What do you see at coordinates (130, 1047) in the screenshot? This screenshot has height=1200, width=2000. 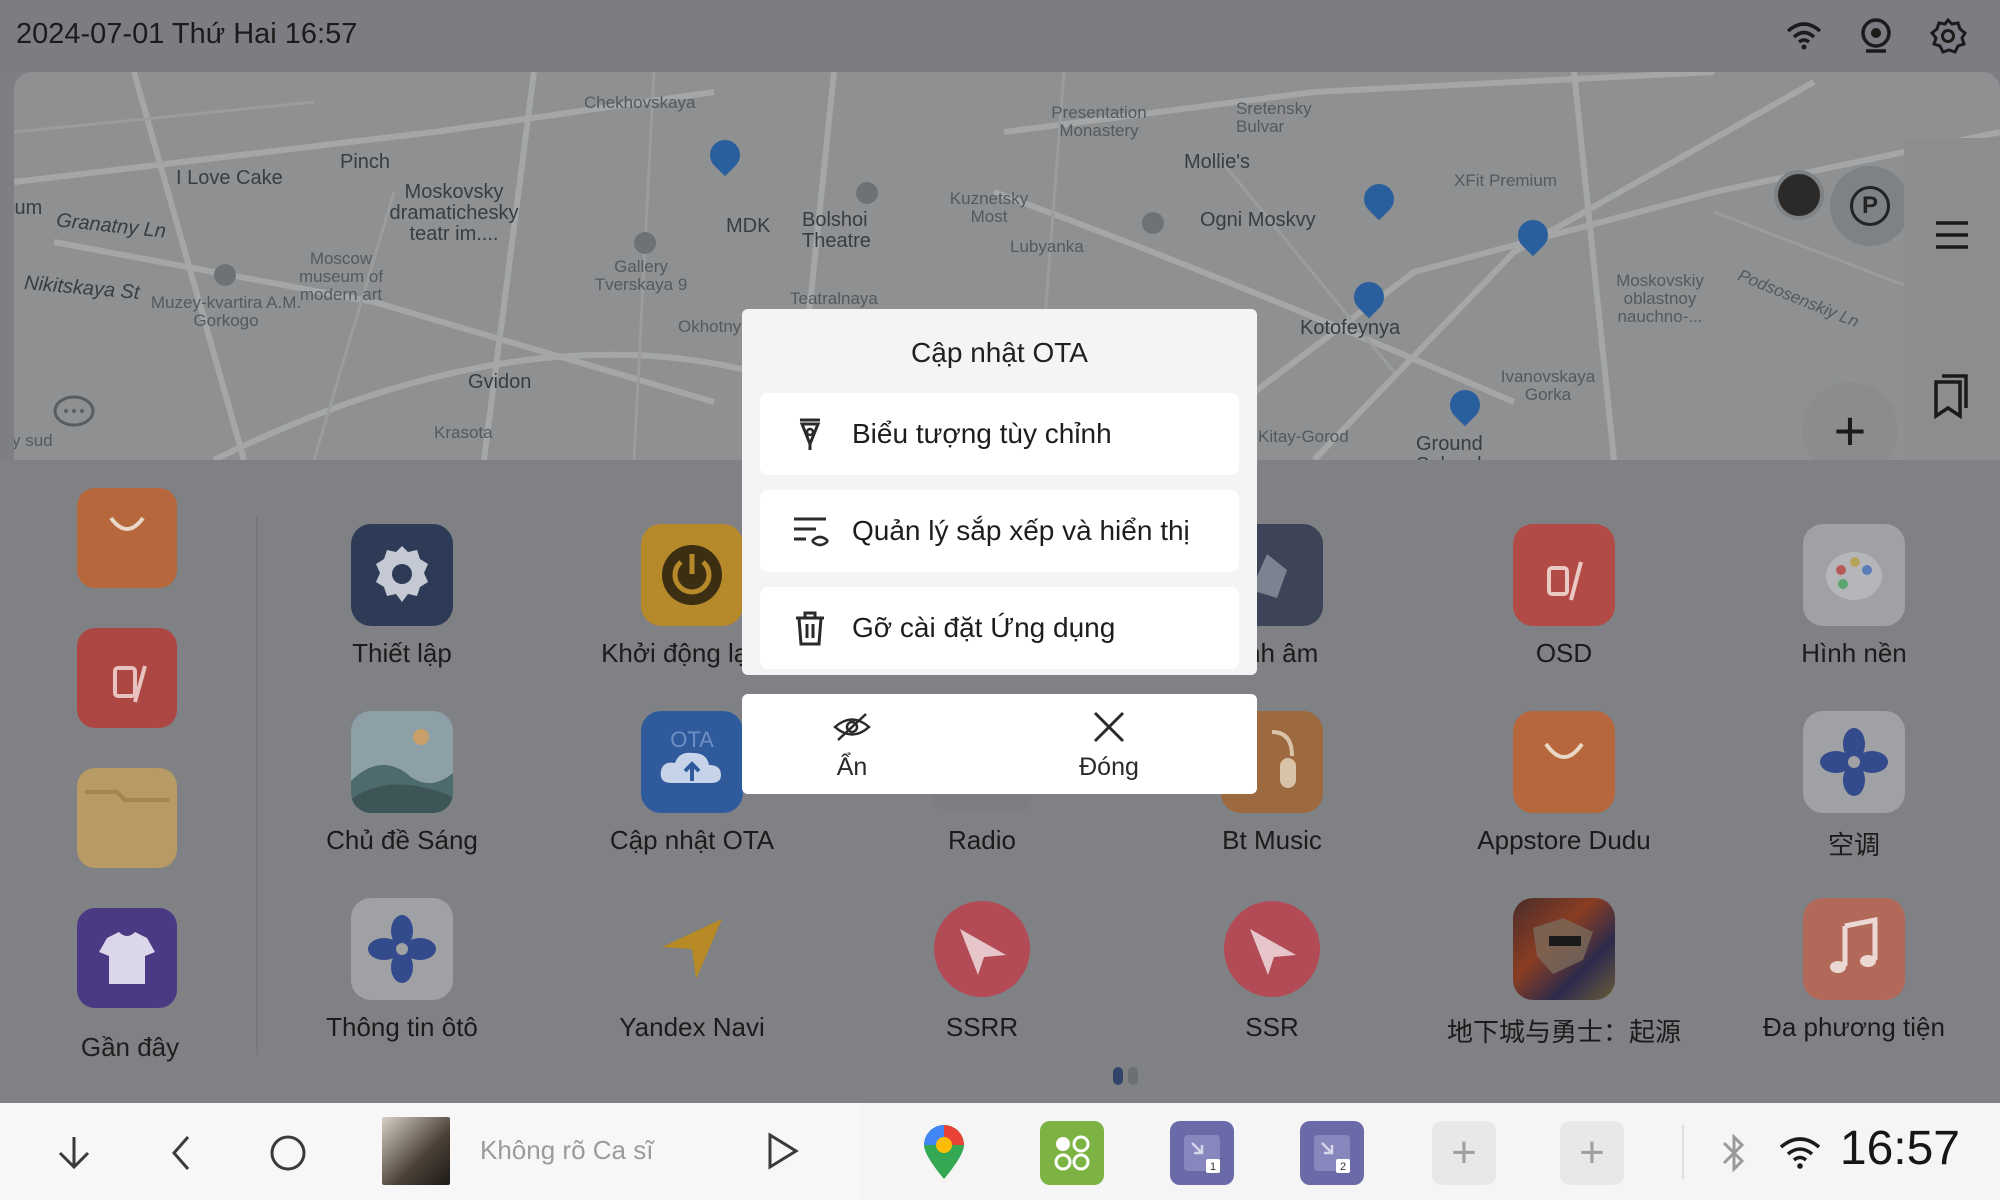 I see `recent-label: Gần đây` at bounding box center [130, 1047].